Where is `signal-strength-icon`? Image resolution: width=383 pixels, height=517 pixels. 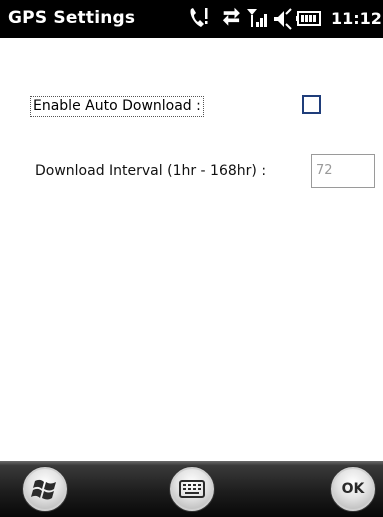
signal-strength-icon is located at coordinates (258, 18).